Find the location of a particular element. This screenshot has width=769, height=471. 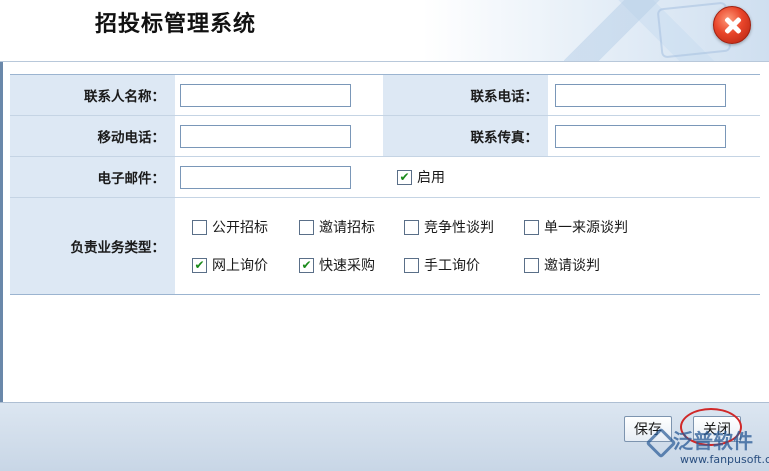

option-label: 快速采购 is located at coordinates (347, 266).